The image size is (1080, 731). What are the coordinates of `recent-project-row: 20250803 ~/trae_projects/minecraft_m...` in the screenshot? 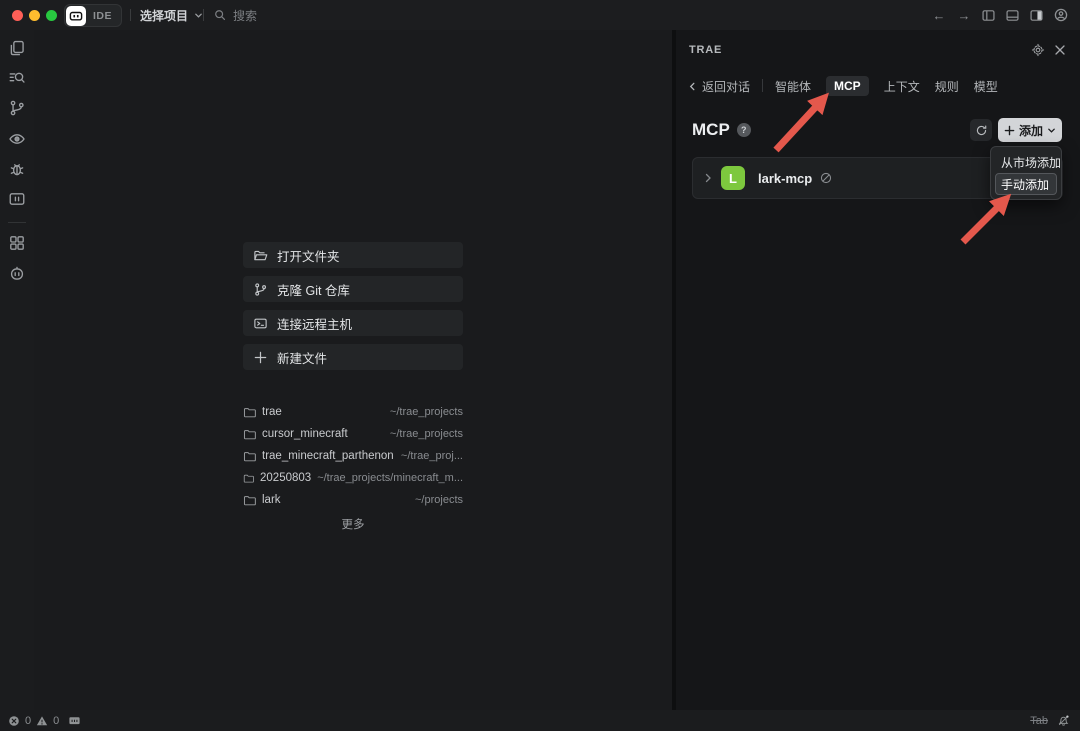 It's located at (353, 478).